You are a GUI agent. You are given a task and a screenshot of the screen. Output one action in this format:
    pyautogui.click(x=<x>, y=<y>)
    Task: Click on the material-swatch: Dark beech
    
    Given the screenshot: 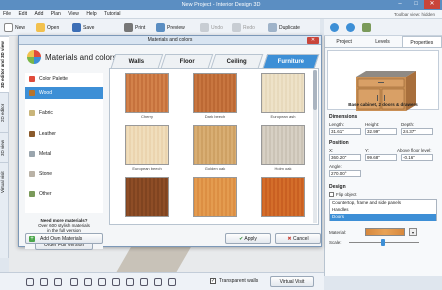 What is the action you would take?
    pyautogui.click(x=215, y=98)
    